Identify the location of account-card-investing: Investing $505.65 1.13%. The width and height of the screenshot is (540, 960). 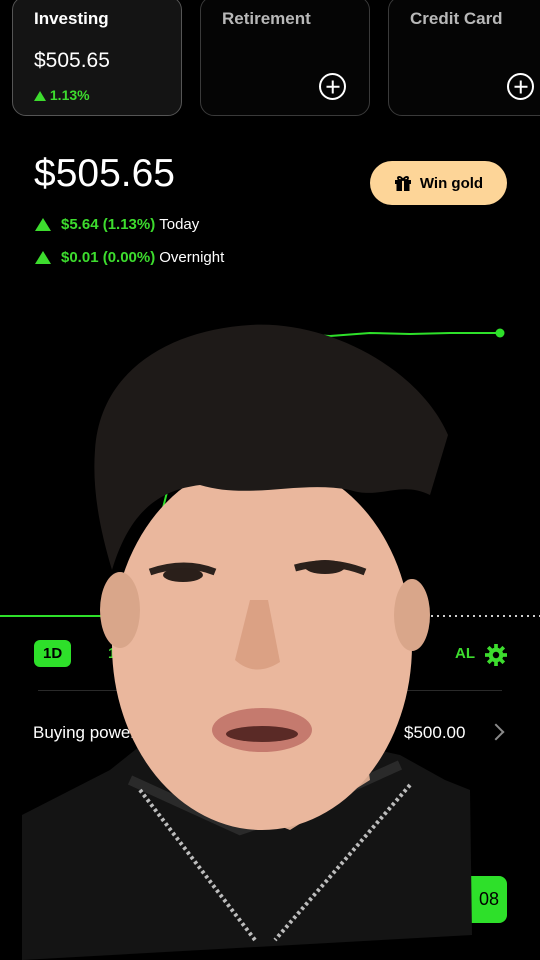
(97, 58).